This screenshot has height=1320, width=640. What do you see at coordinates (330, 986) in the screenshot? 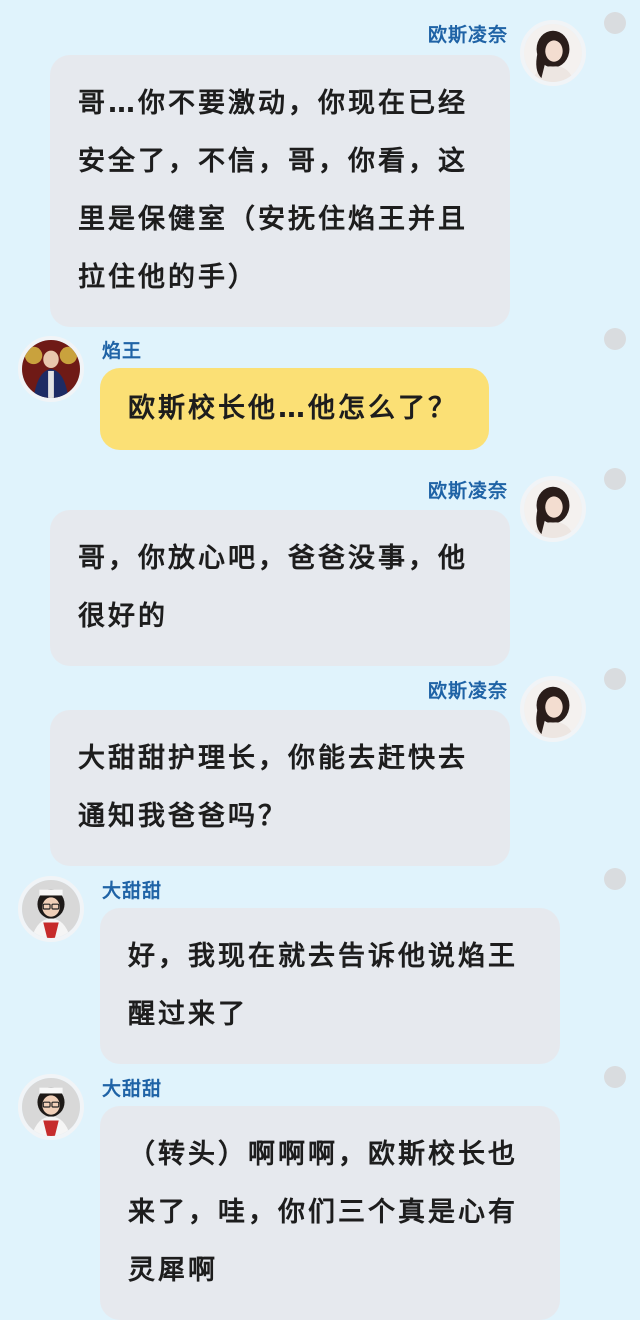
I see `message-bubble: 好，我现在就去告诉他说焰王醒过来了` at bounding box center [330, 986].